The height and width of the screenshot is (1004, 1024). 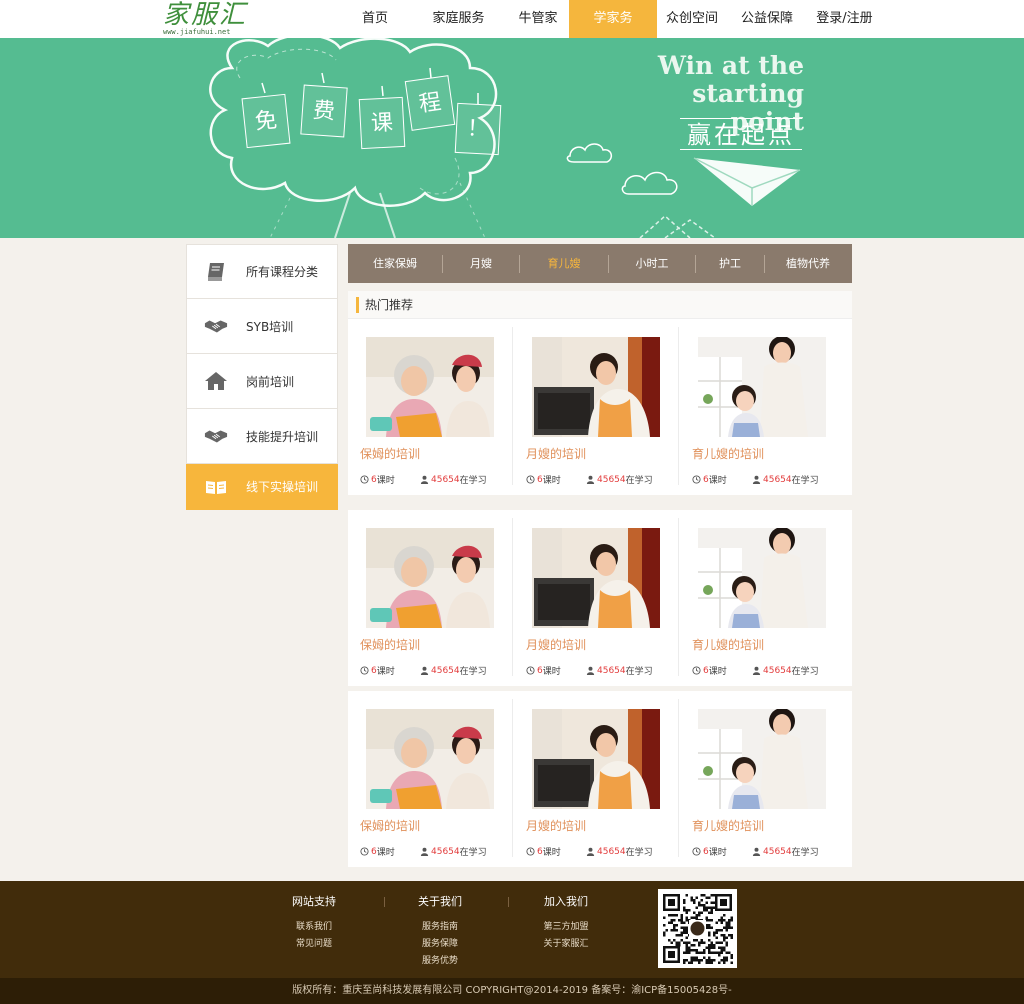 I want to click on banner-slogan-cn: 赢在起点, so click(x=741, y=134).